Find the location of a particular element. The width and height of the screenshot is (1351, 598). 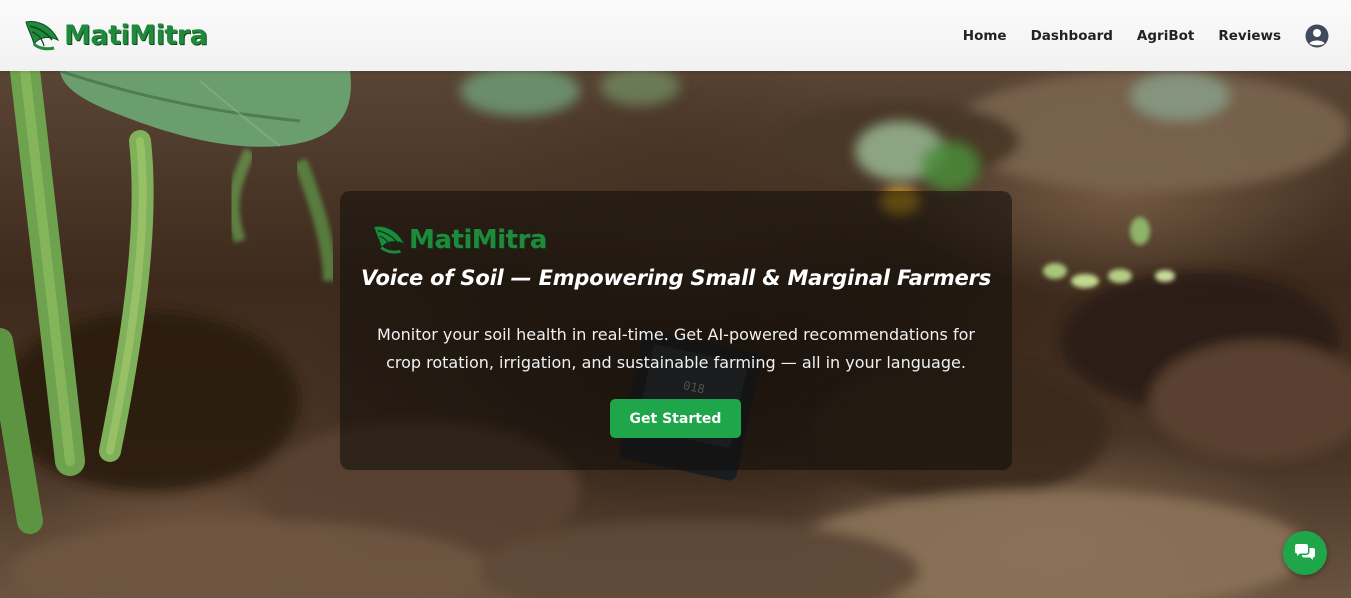

chat-bubbles-icon is located at coordinates (1305, 552).